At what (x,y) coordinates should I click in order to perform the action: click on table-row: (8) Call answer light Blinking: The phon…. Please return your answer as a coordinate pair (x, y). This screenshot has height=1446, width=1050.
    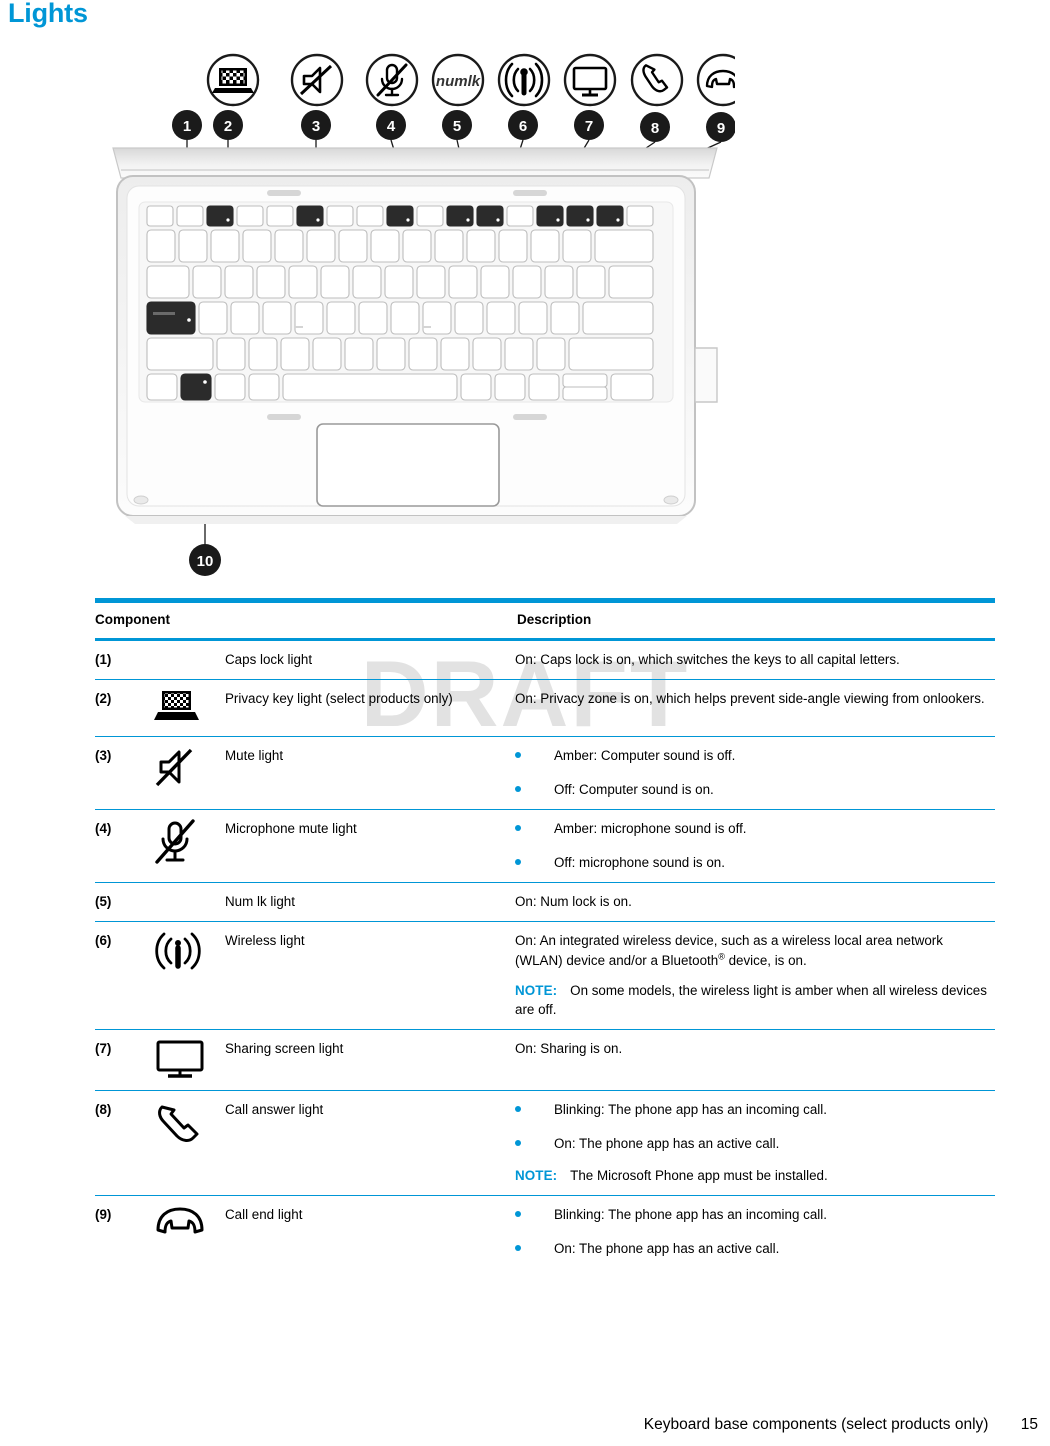
    Looking at the image, I should click on (545, 1143).